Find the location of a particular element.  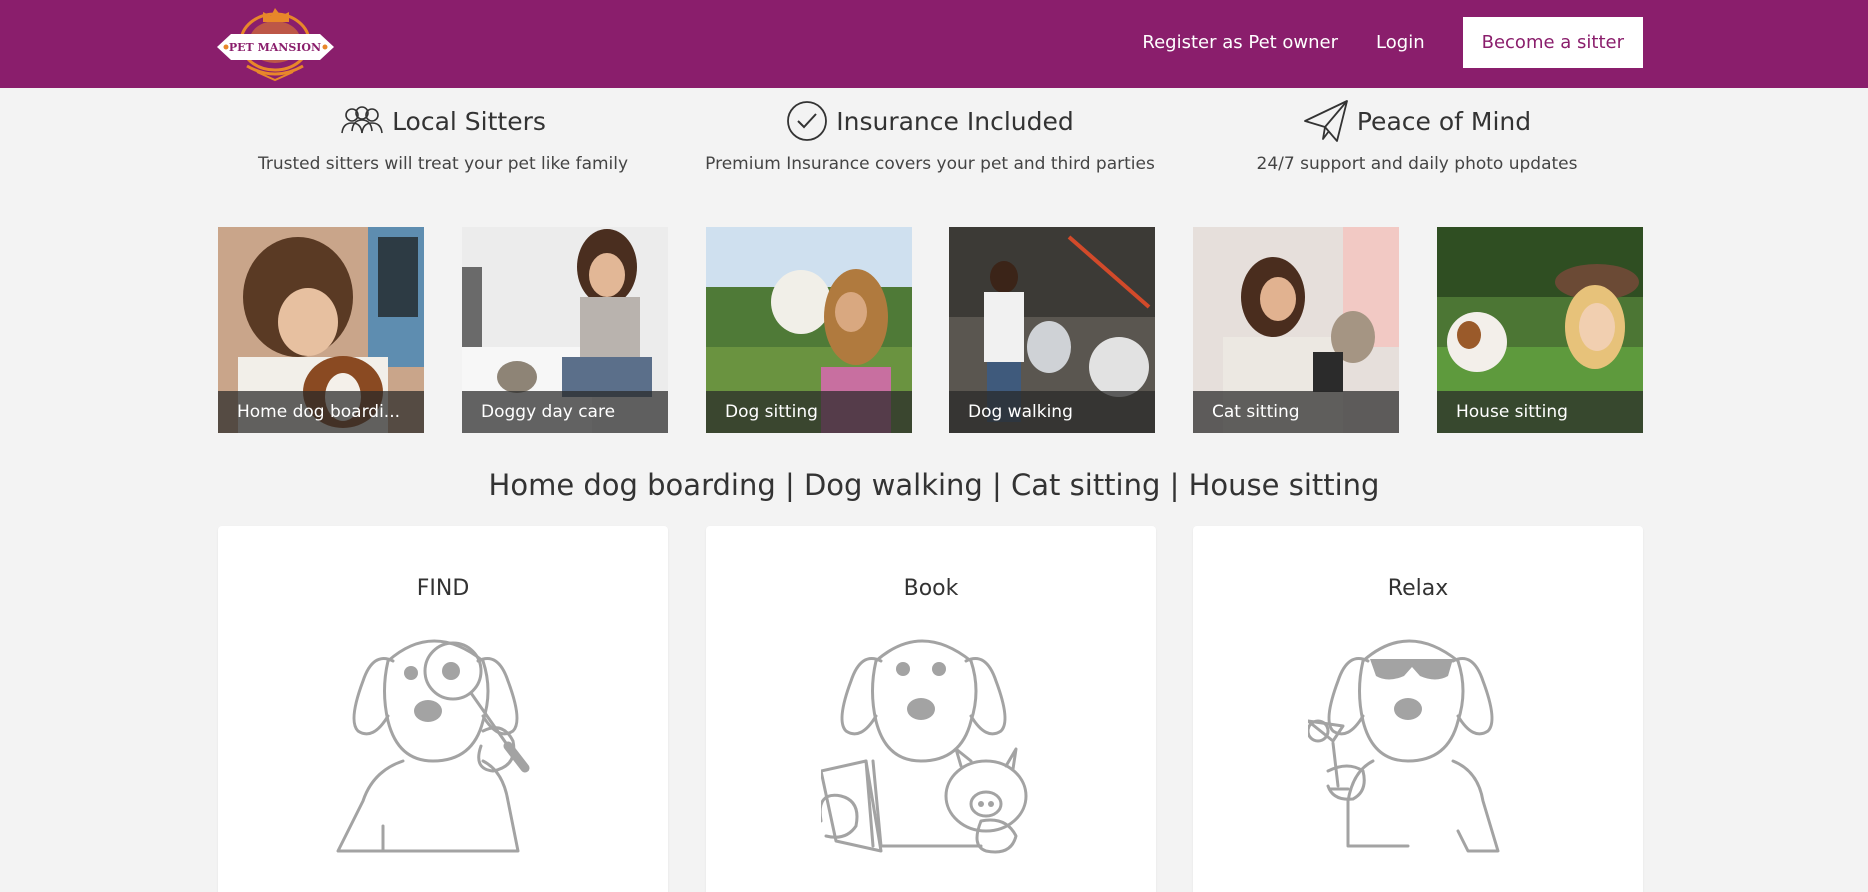

feature-description: 24/7 support and daily photo updates is located at coordinates (1417, 164).